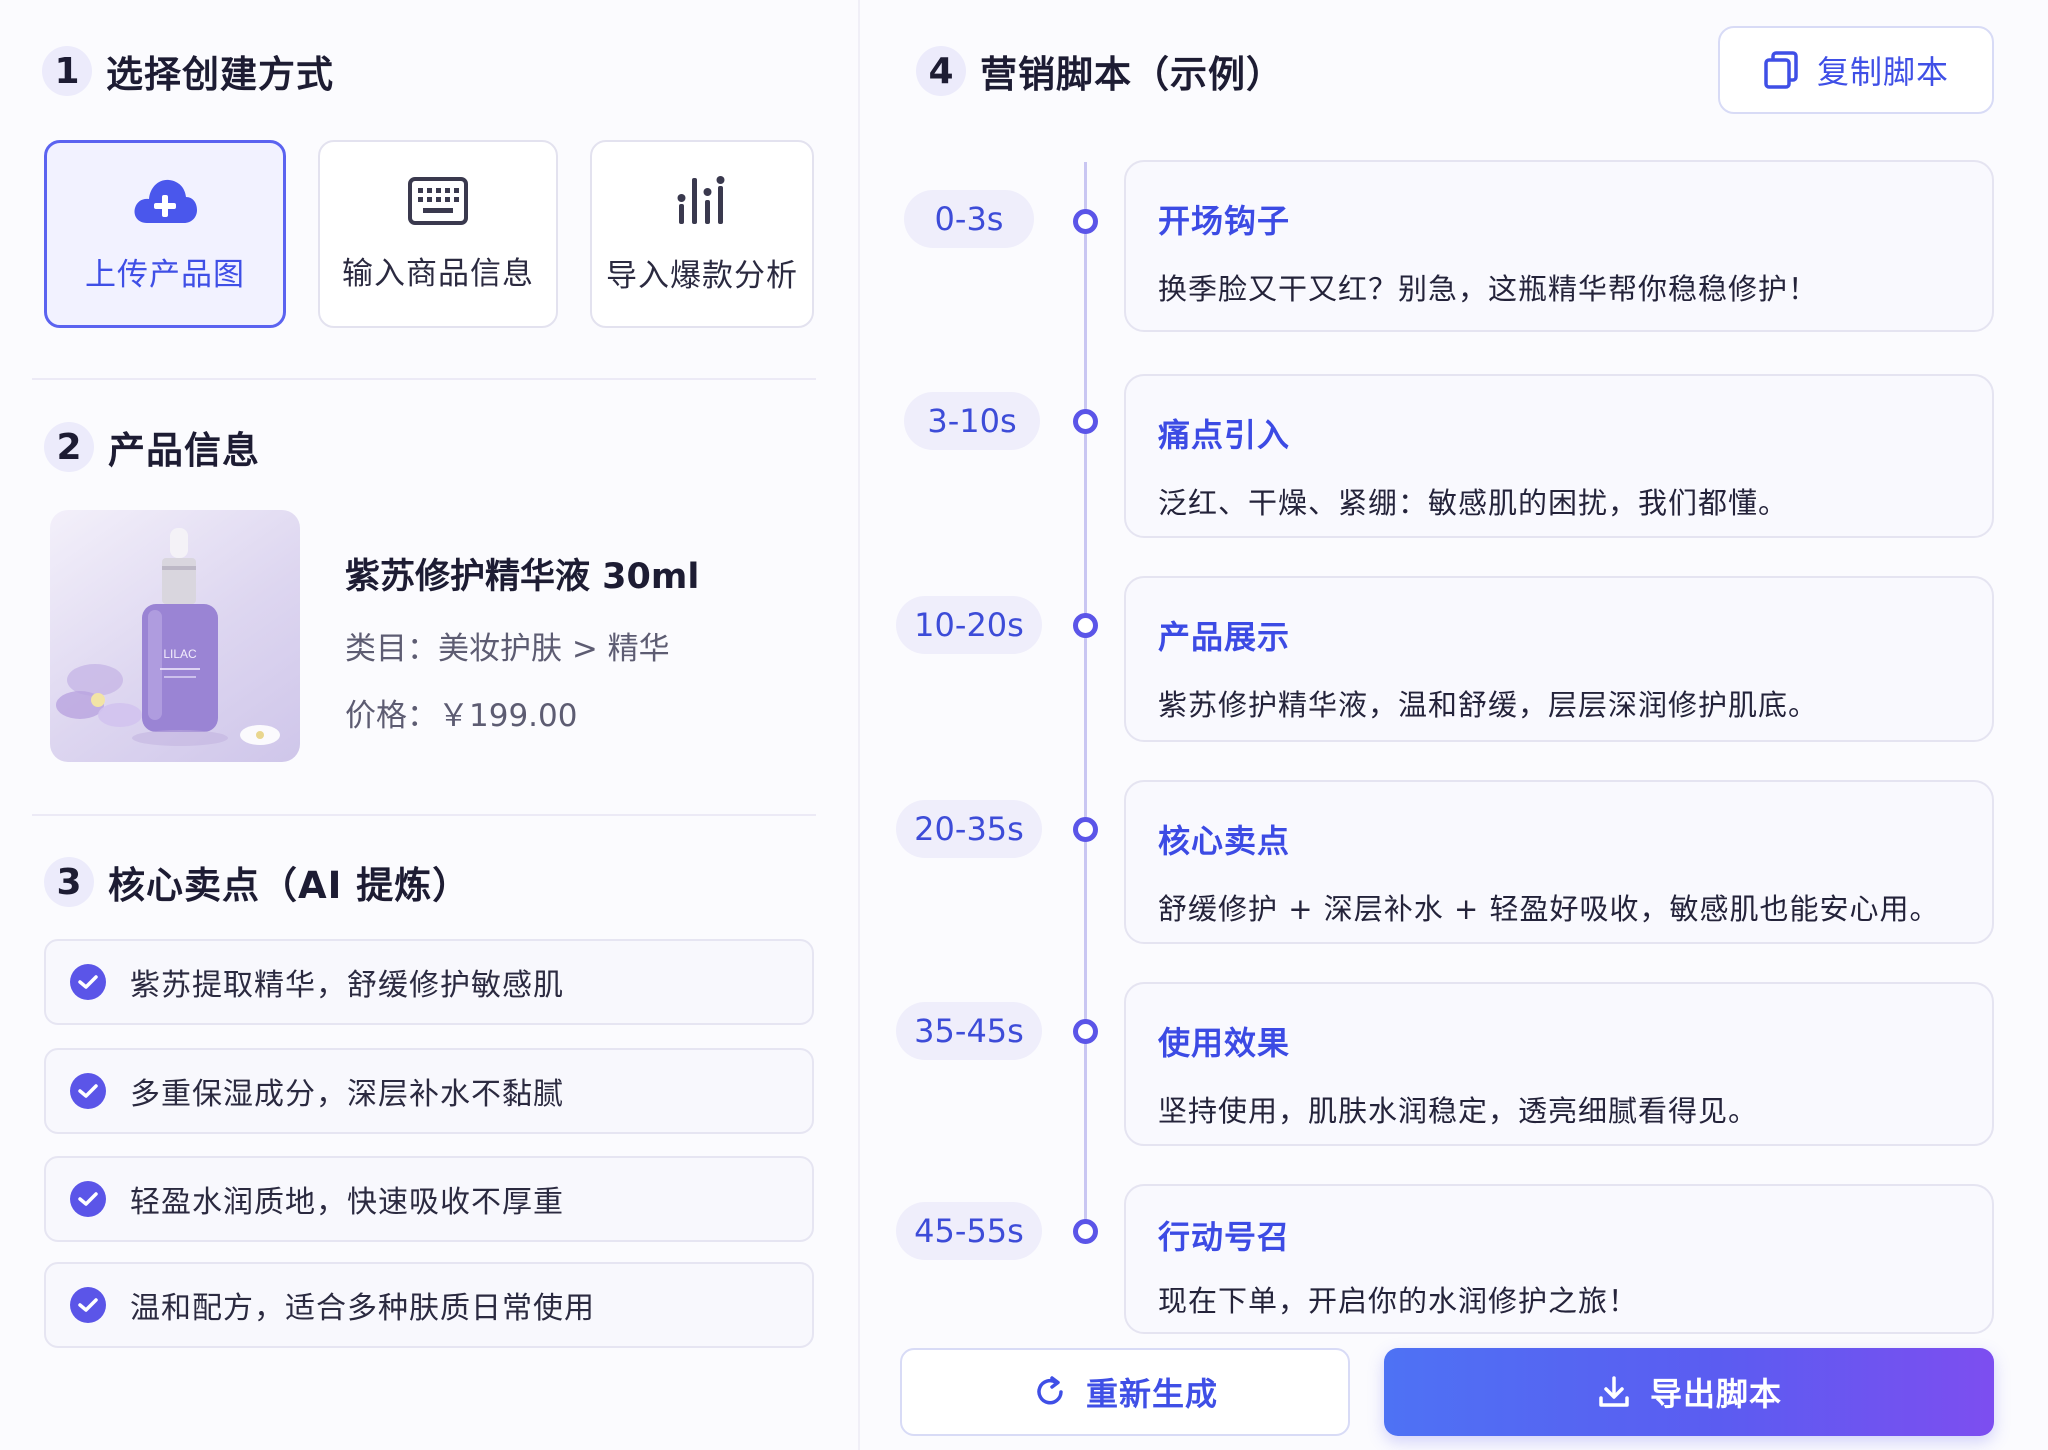 Image resolution: width=2048 pixels, height=1450 pixels. I want to click on step-title: 使用效果, so click(1224, 1043).